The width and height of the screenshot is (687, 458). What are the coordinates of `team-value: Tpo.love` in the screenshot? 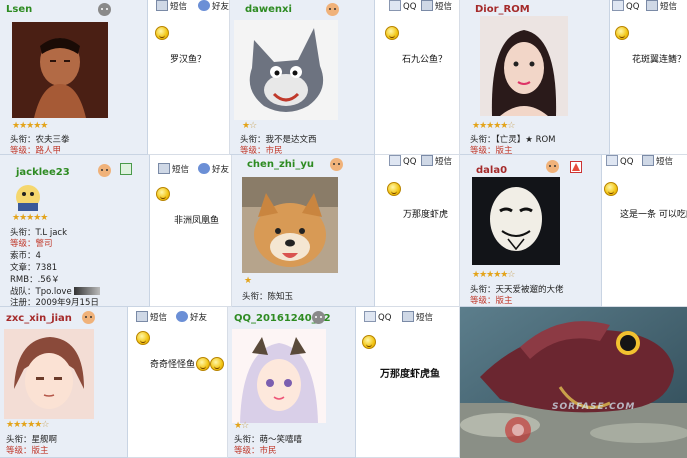 It's located at (54, 292).